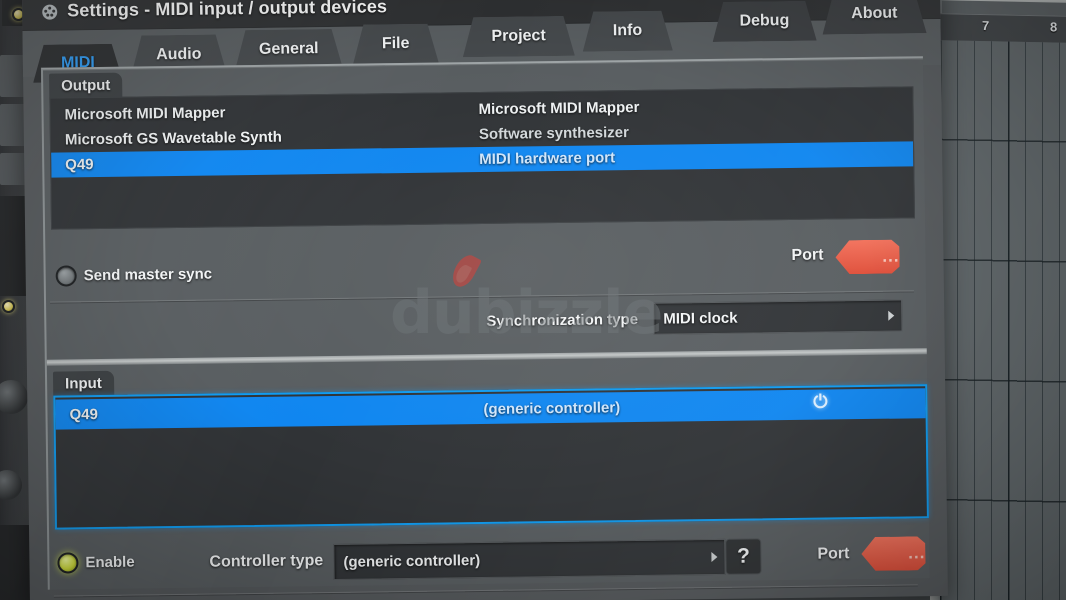 The width and height of the screenshot is (1066, 600). What do you see at coordinates (700, 318) in the screenshot?
I see `synchronization-type-value: MIDI clock` at bounding box center [700, 318].